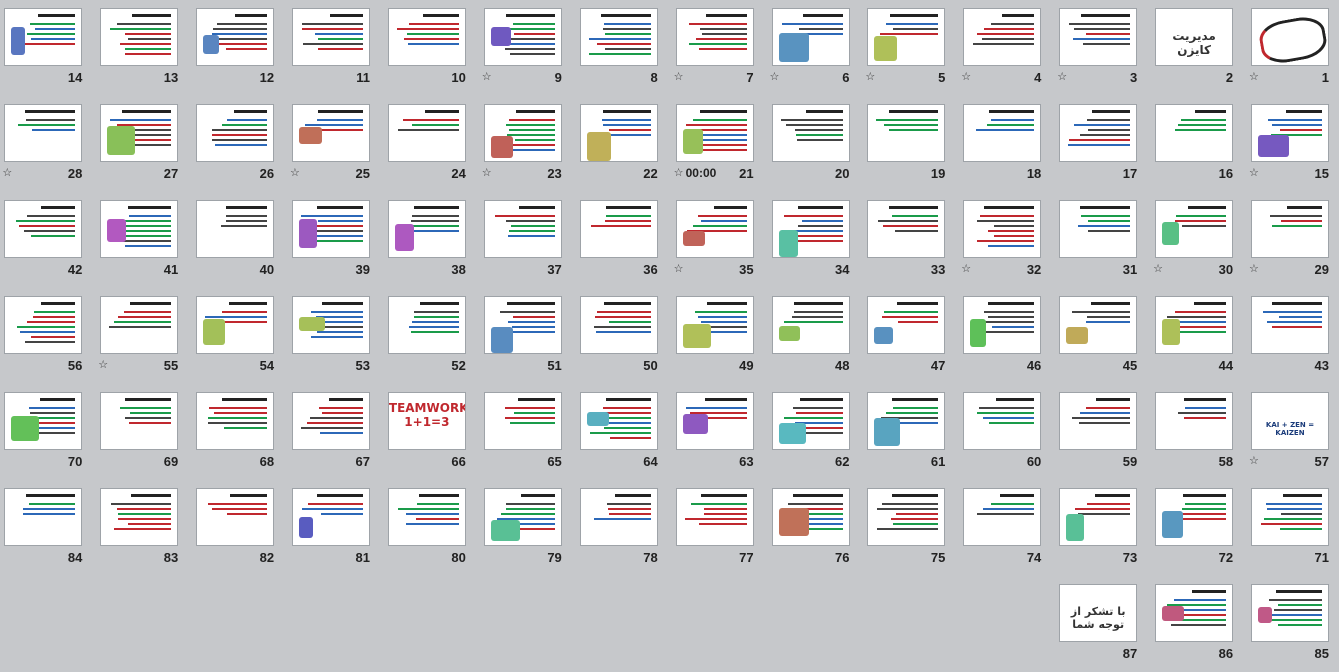 The width and height of the screenshot is (1339, 672). I want to click on slide-thumbnail: ☆ 6, so click(812, 48).